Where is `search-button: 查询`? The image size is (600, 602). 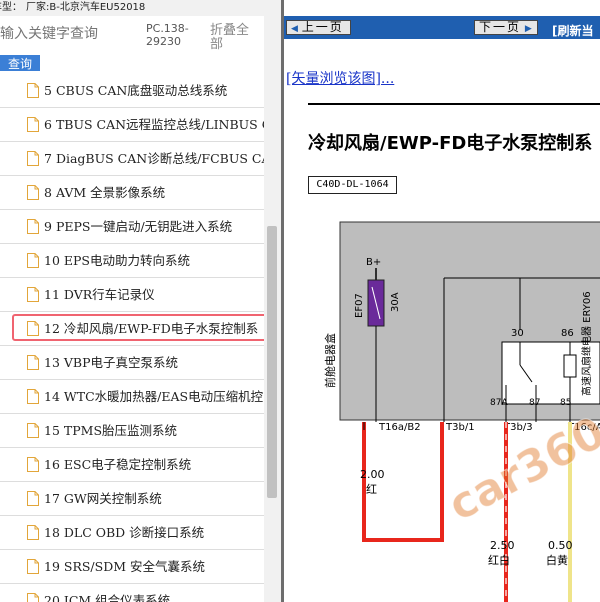
search-button: 查询 is located at coordinates (20, 63).